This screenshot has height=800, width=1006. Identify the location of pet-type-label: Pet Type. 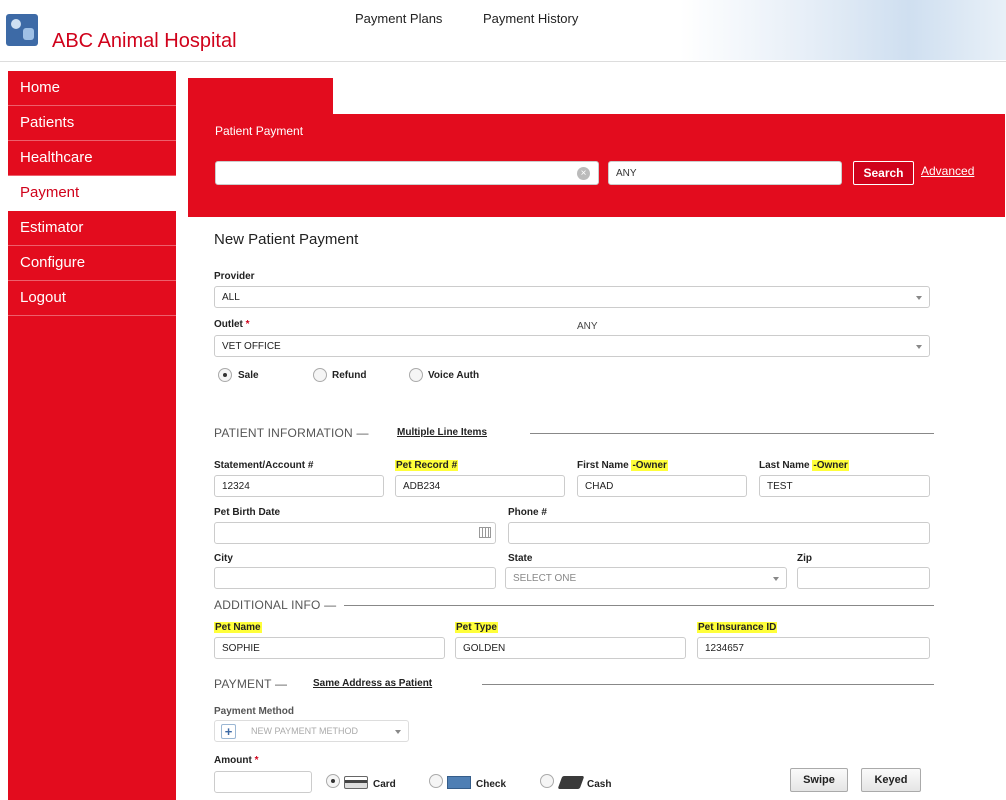
(476, 627).